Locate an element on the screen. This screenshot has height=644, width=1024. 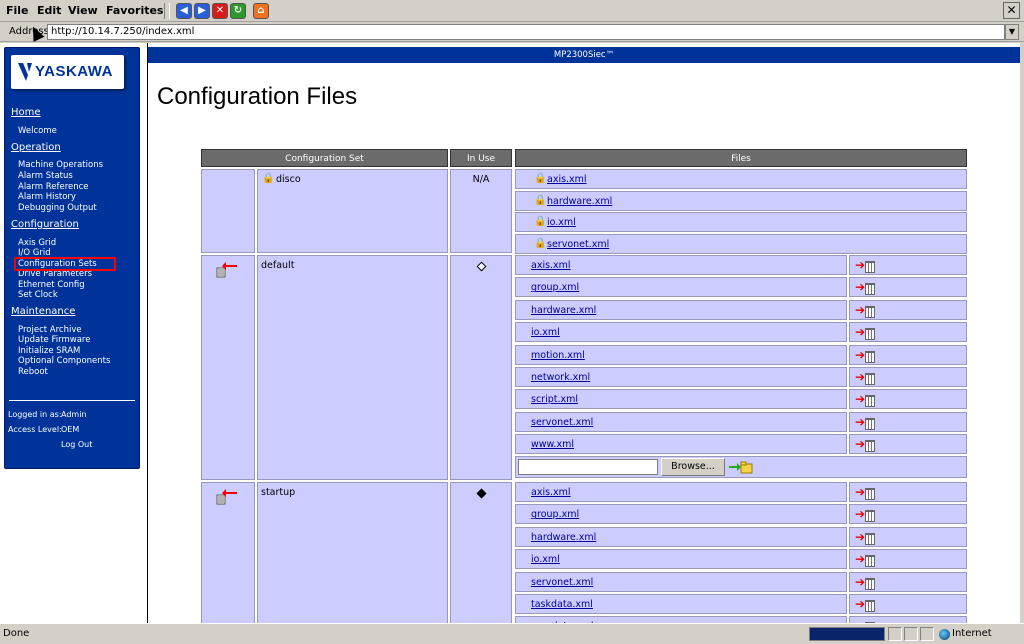
sidebar-section-operation: Operation is located at coordinates (36, 147).